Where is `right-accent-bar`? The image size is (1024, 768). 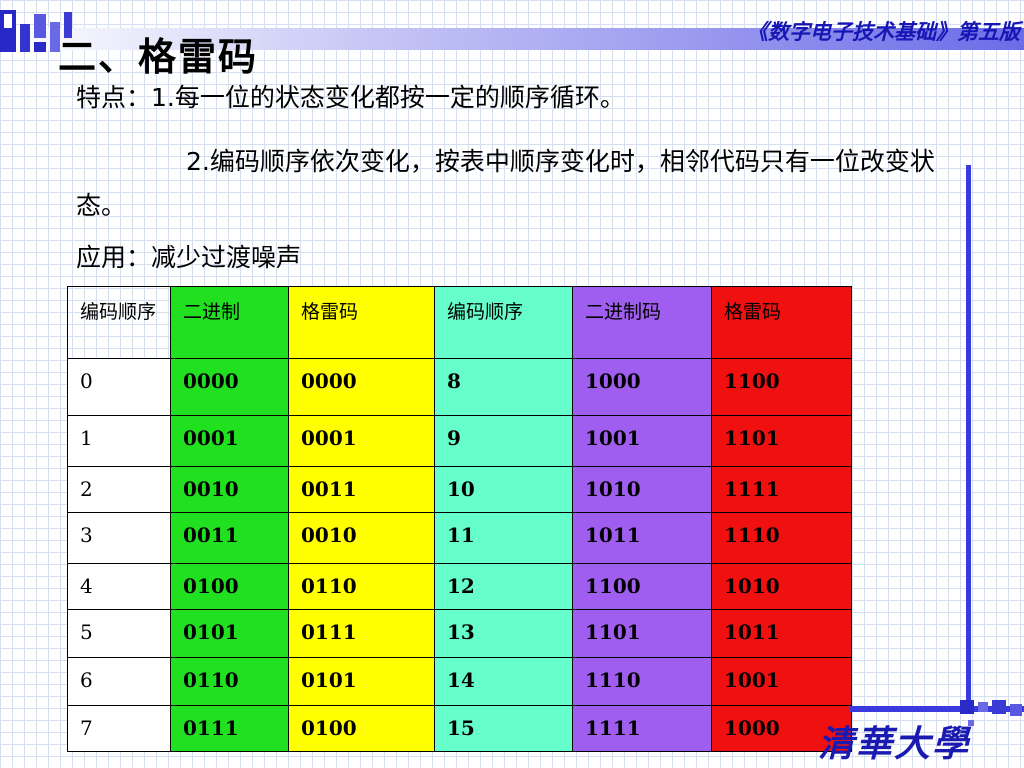 right-accent-bar is located at coordinates (968, 437).